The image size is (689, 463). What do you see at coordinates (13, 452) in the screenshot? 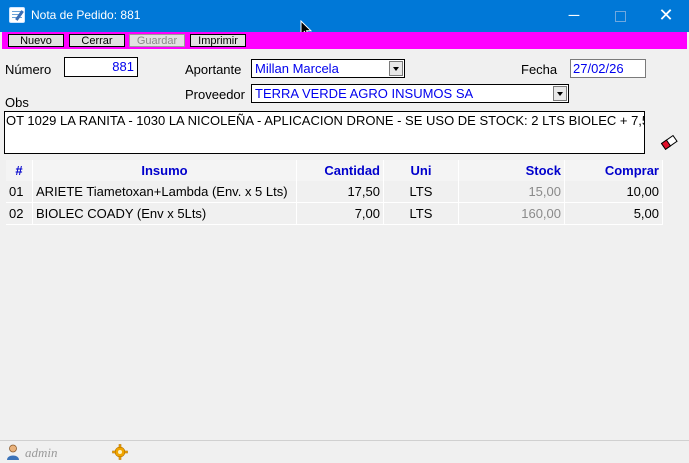
I see `user-icon` at bounding box center [13, 452].